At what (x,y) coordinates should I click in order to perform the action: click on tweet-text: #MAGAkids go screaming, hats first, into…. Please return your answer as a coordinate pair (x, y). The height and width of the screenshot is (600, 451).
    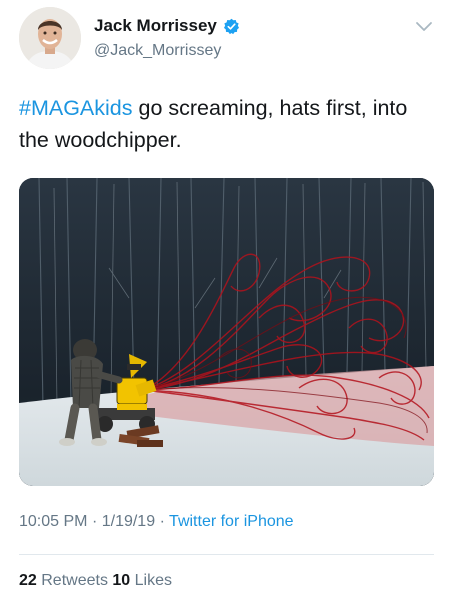
    Looking at the image, I should click on (229, 124).